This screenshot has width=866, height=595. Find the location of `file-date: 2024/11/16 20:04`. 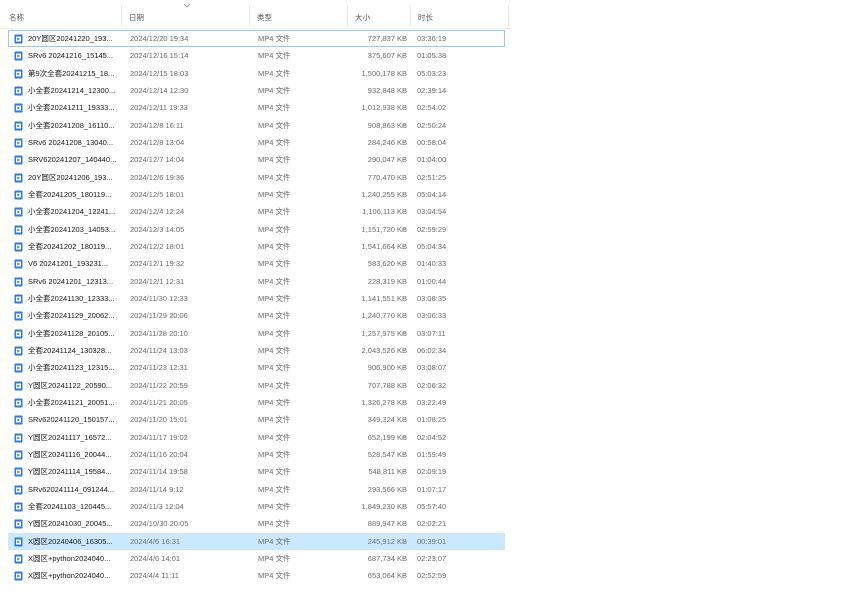

file-date: 2024/11/16 20:04 is located at coordinates (159, 454).